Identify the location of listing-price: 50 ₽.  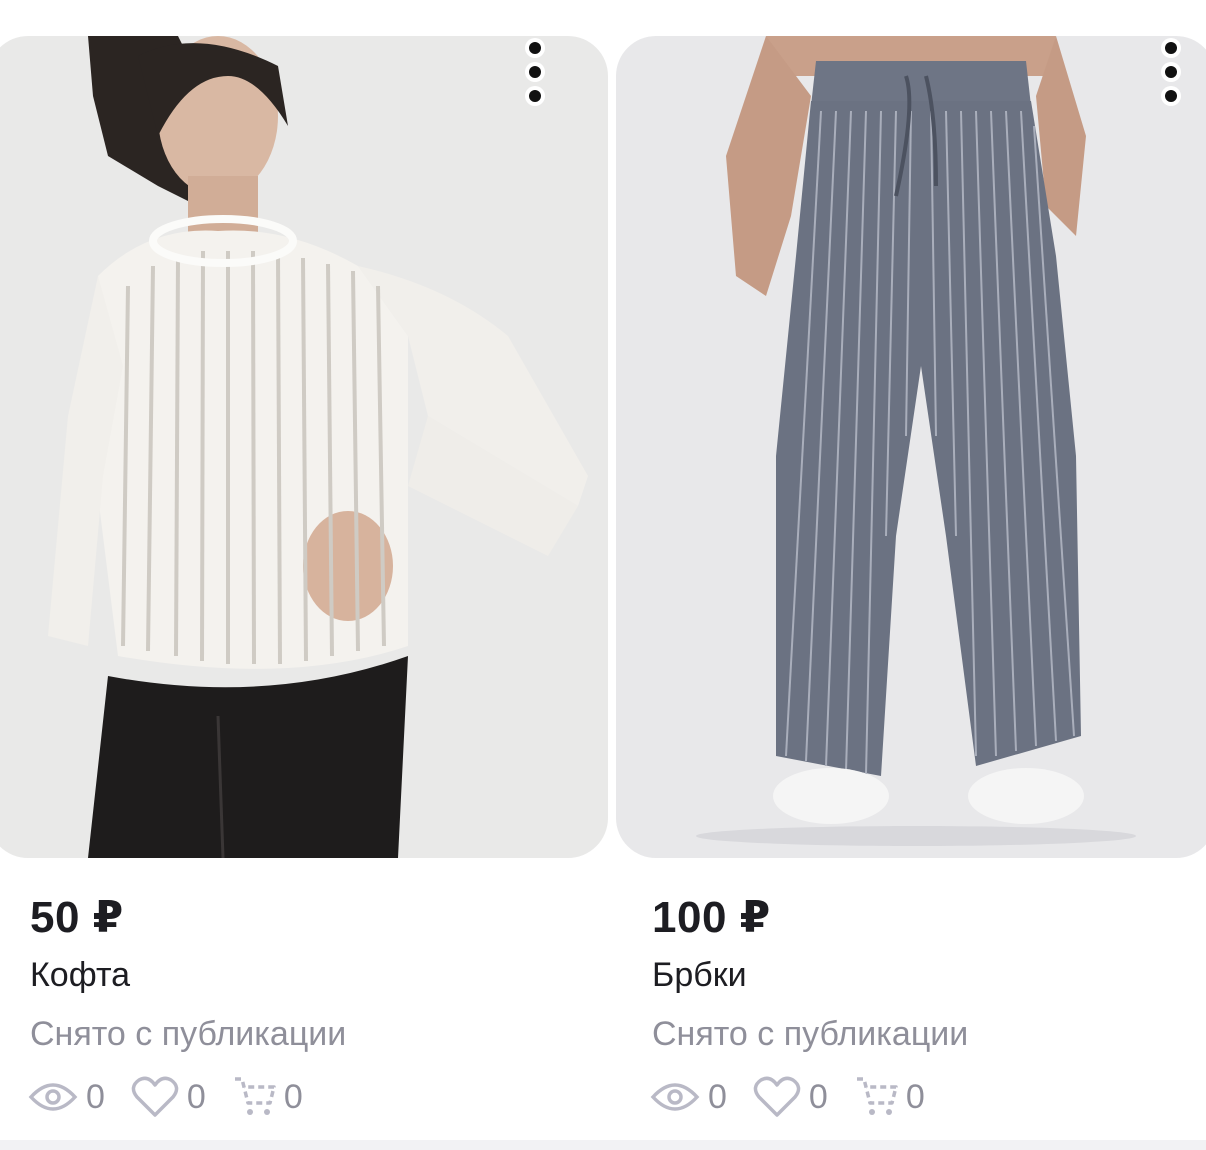
(77, 917).